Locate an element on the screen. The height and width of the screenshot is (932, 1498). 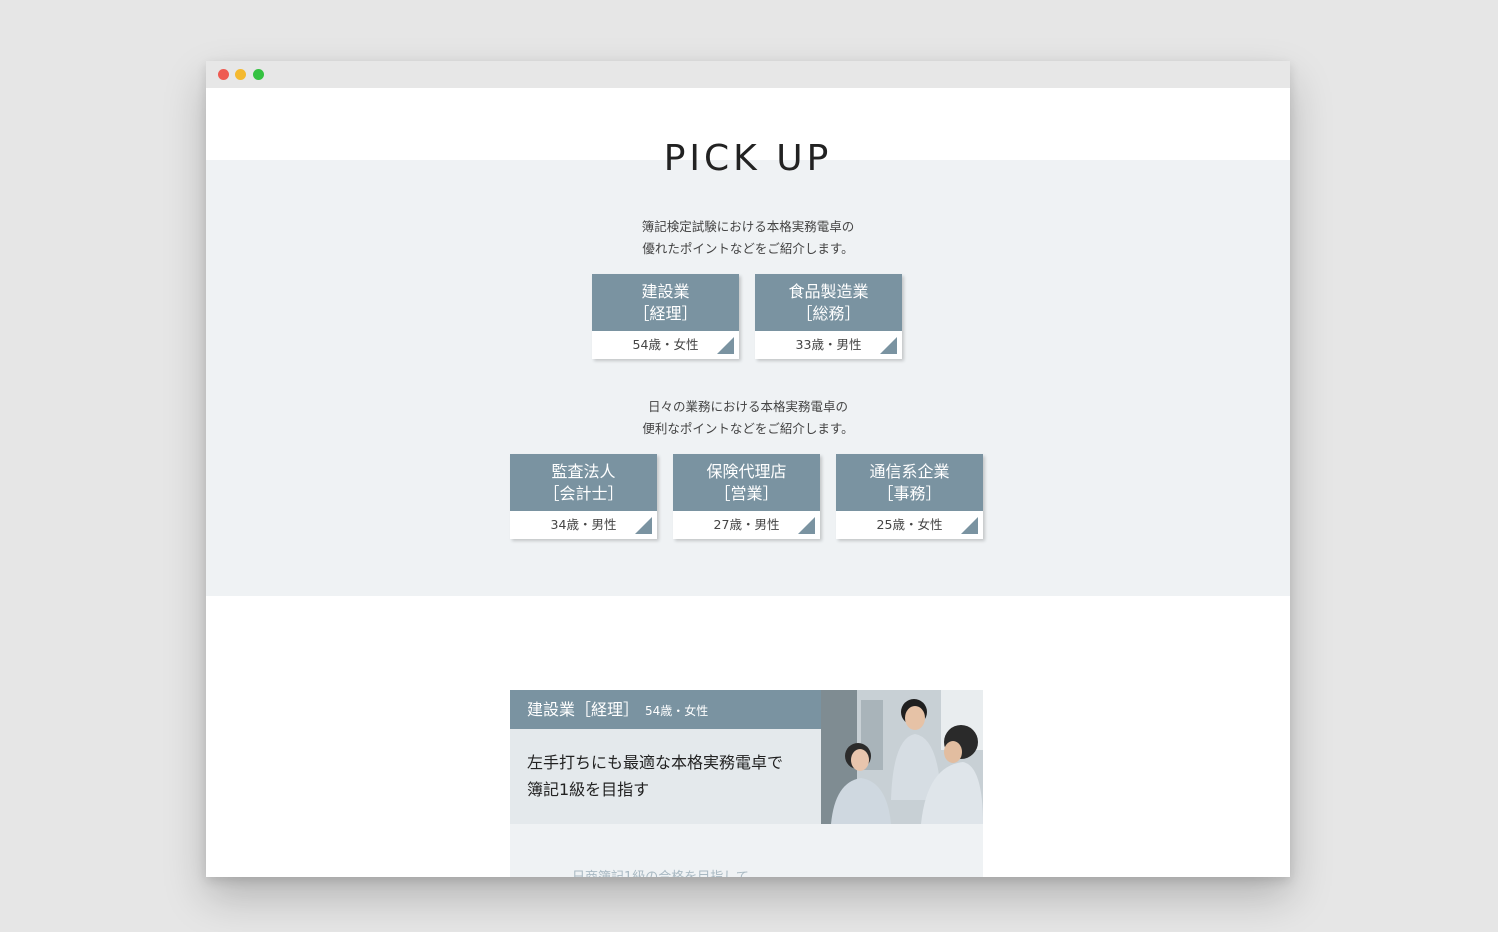
article-category: 建設業［経理］ is located at coordinates (583, 709).